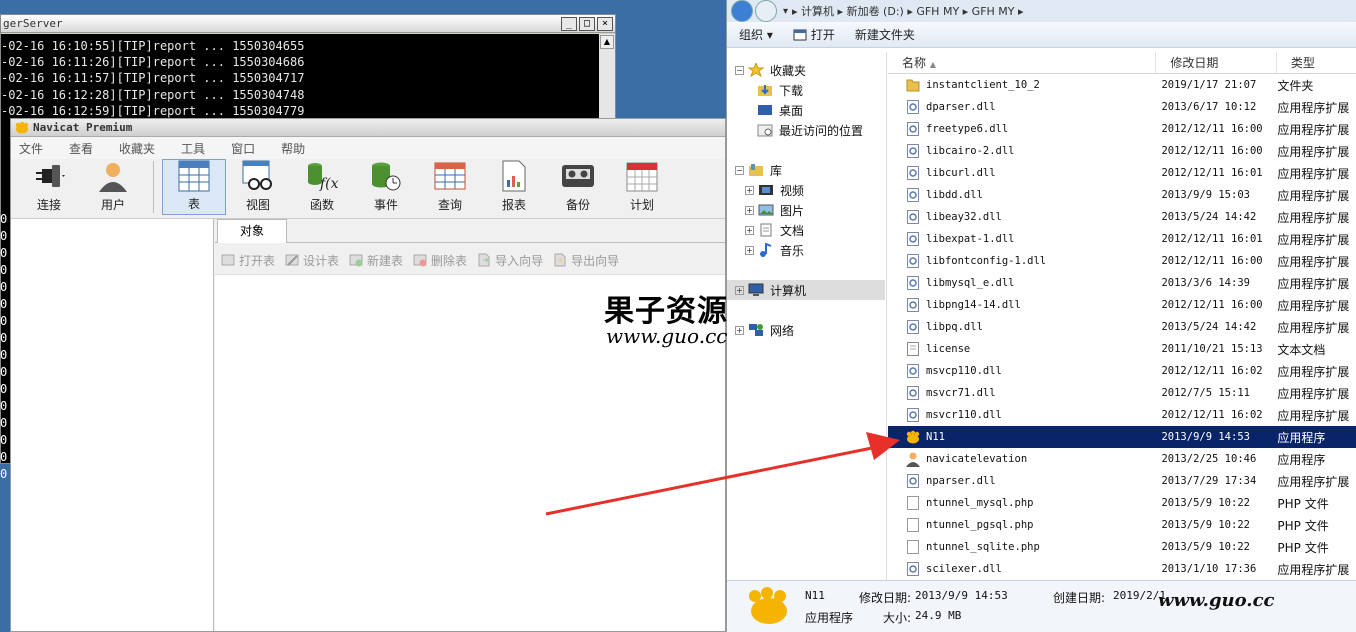 Image resolution: width=1356 pixels, height=632 pixels. Describe the element at coordinates (785, 11) in the screenshot. I see `history-dropdown-icon: ▾` at that location.